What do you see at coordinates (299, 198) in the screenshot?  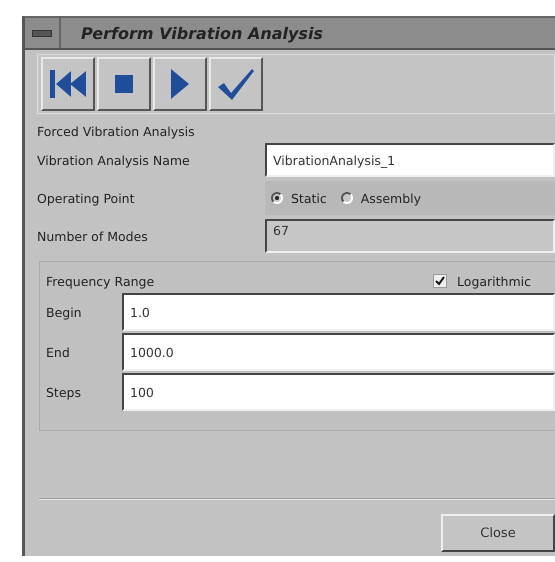 I see `radio-option: Static` at bounding box center [299, 198].